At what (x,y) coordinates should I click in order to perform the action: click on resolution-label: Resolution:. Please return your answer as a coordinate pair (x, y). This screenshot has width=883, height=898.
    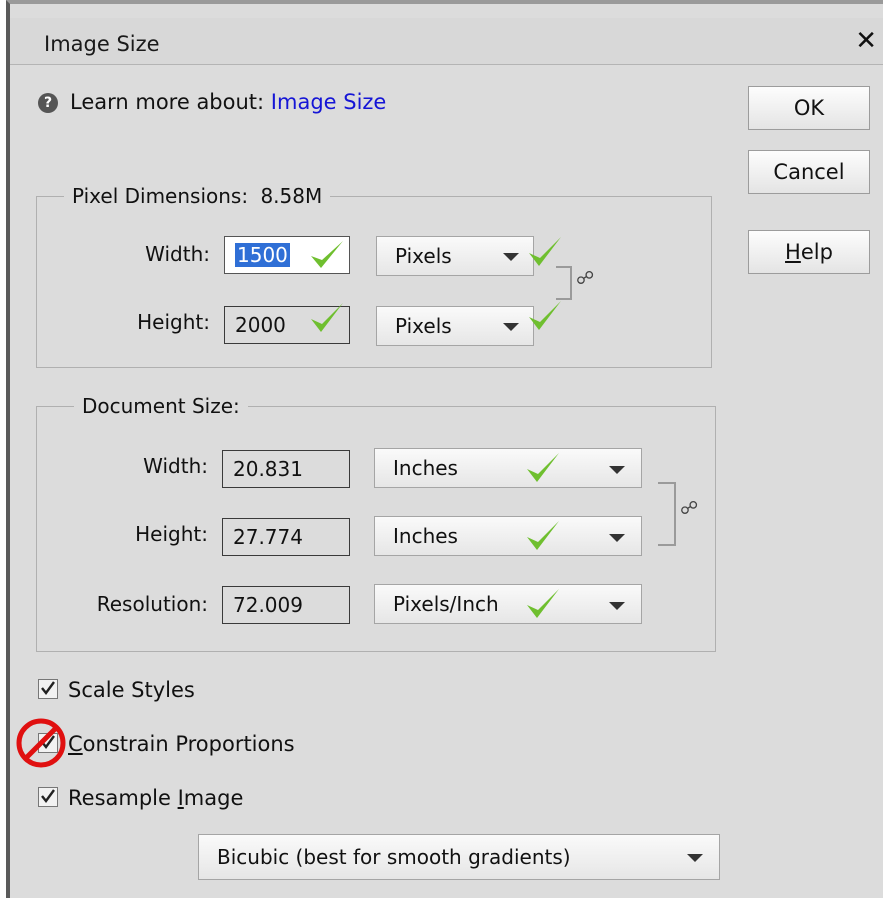
    Looking at the image, I should click on (152, 604).